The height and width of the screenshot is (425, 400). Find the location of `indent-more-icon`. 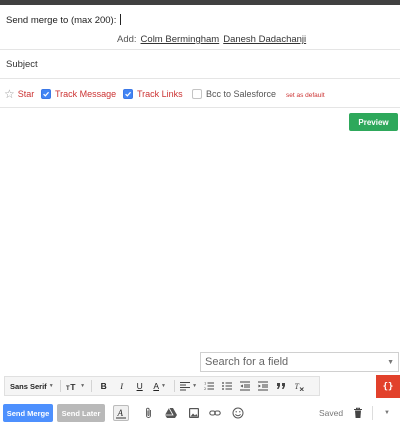

indent-more-icon is located at coordinates (262, 386).